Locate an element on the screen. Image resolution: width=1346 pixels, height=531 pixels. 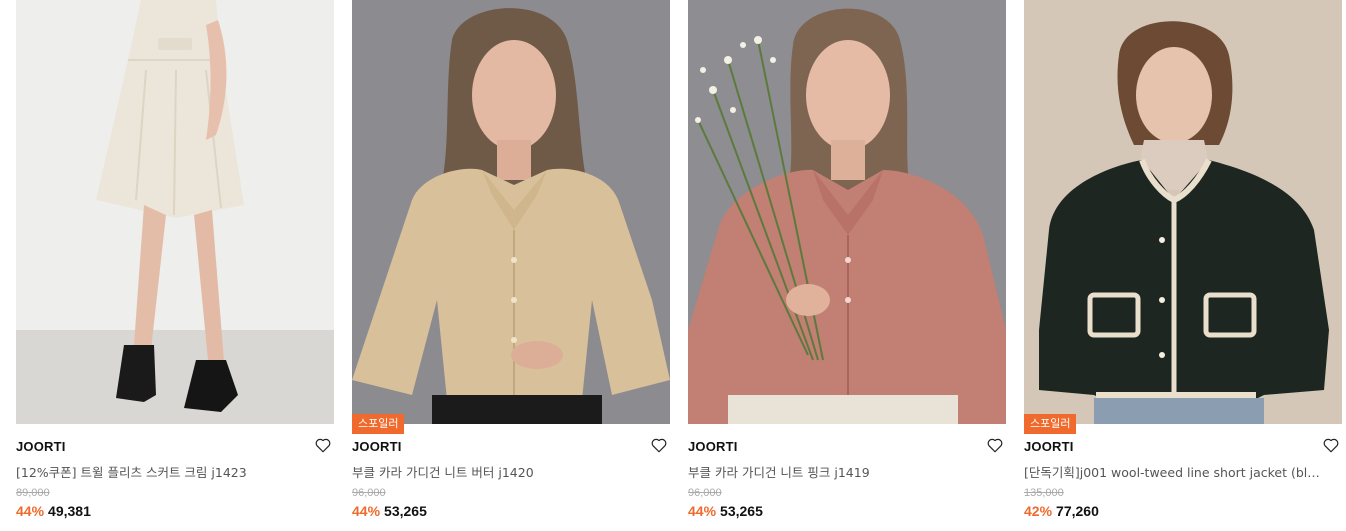
price-line: 42% 77,260 is located at coordinates (1061, 511).